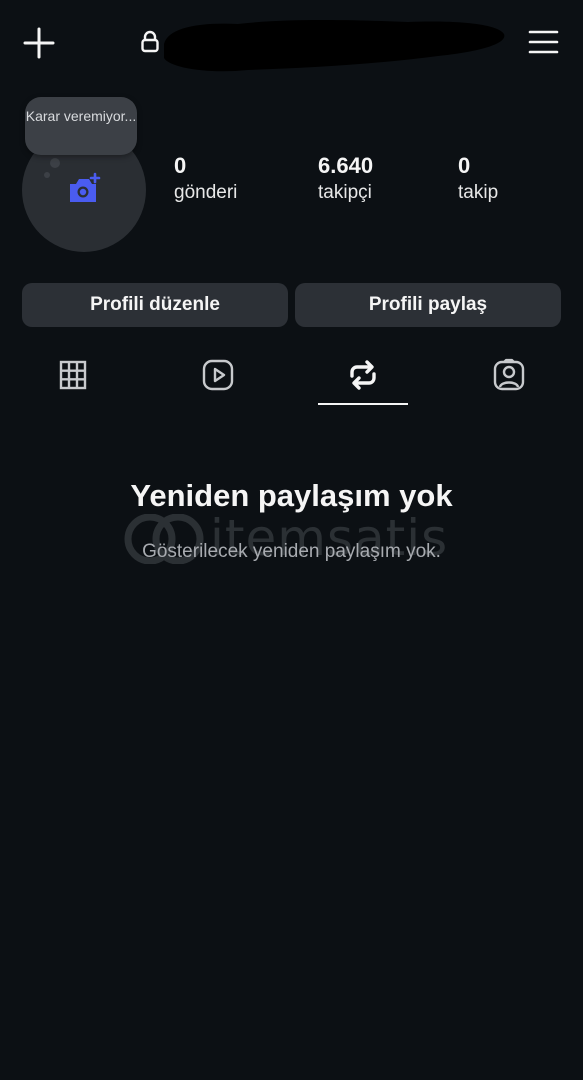 Image resolution: width=583 pixels, height=1080 pixels. I want to click on lock-icon, so click(150, 42).